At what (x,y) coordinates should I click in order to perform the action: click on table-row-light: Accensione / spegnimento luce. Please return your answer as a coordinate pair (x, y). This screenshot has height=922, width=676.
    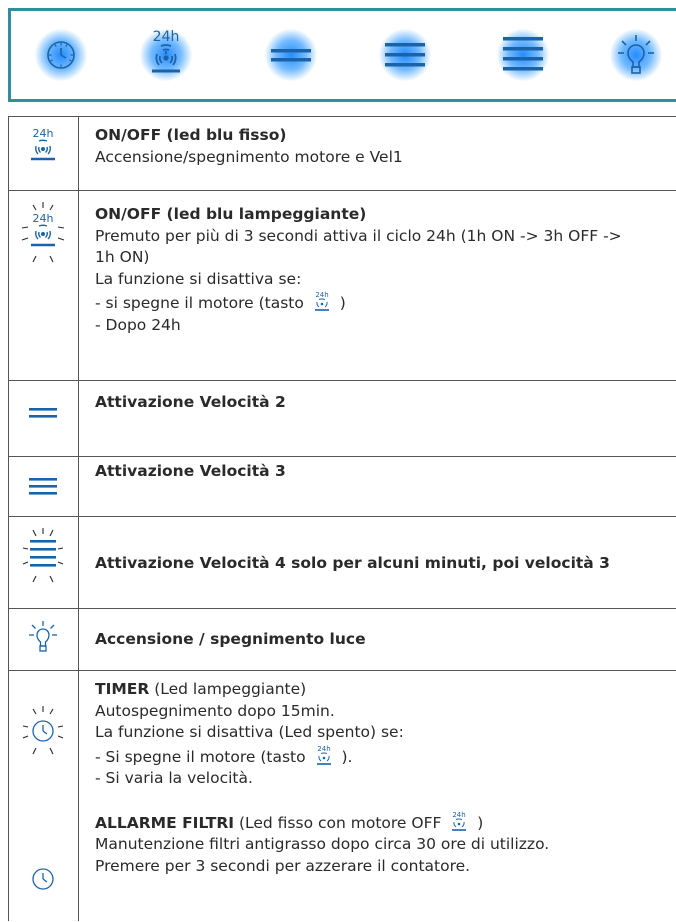
    Looking at the image, I should click on (342, 639).